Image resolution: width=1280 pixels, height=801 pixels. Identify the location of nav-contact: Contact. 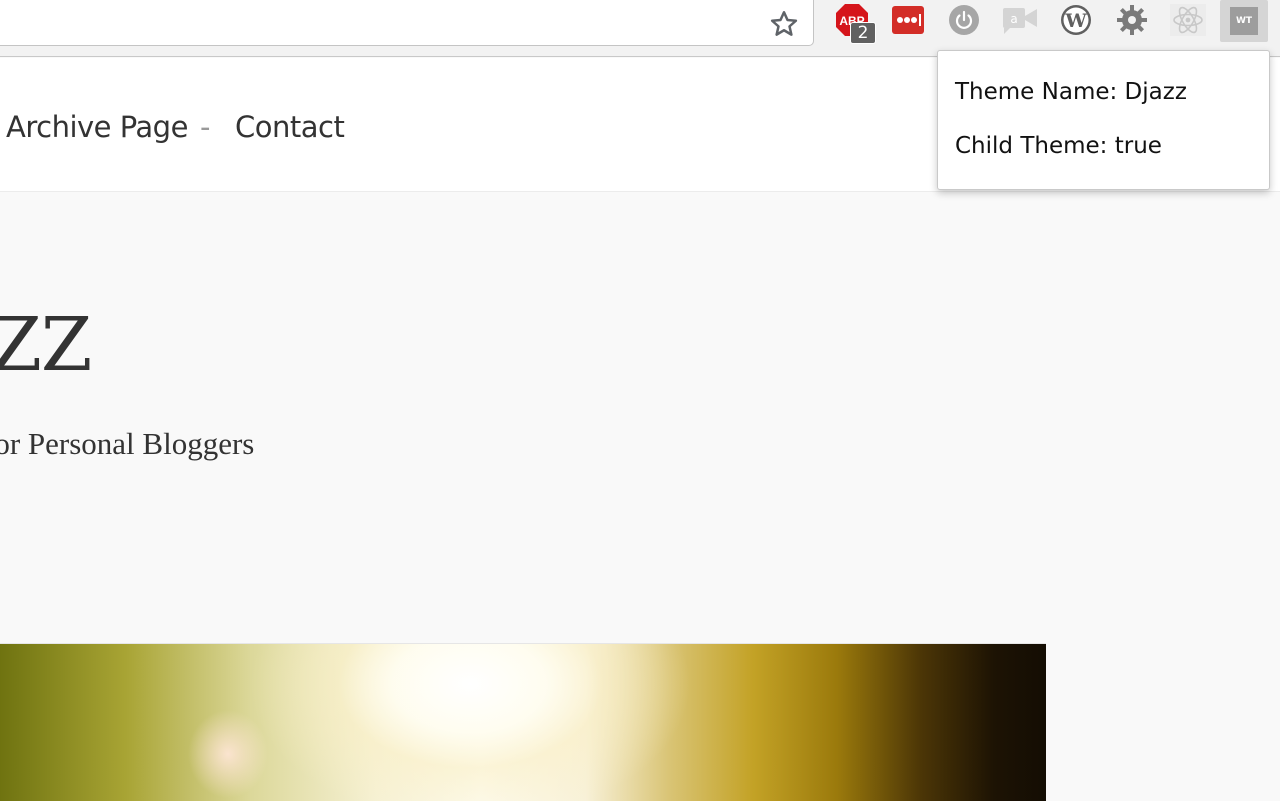
(290, 127).